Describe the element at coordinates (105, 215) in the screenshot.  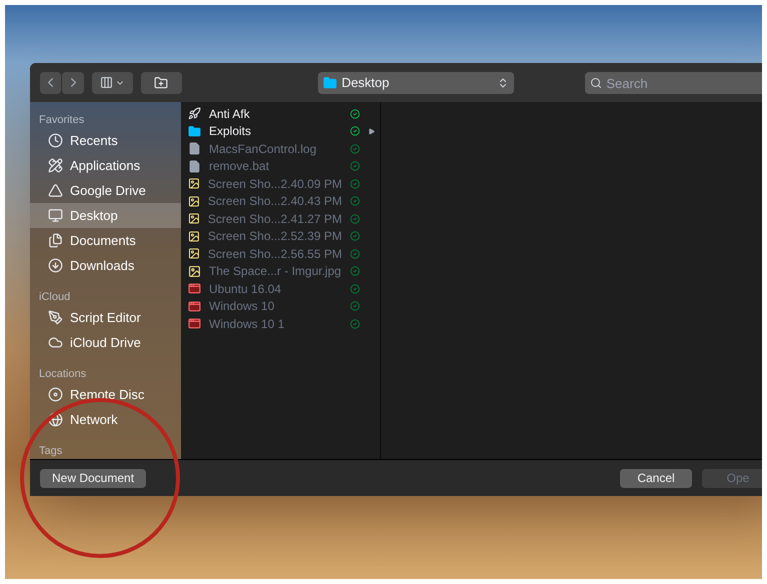
I see `sidebar-item: Desktop` at that location.